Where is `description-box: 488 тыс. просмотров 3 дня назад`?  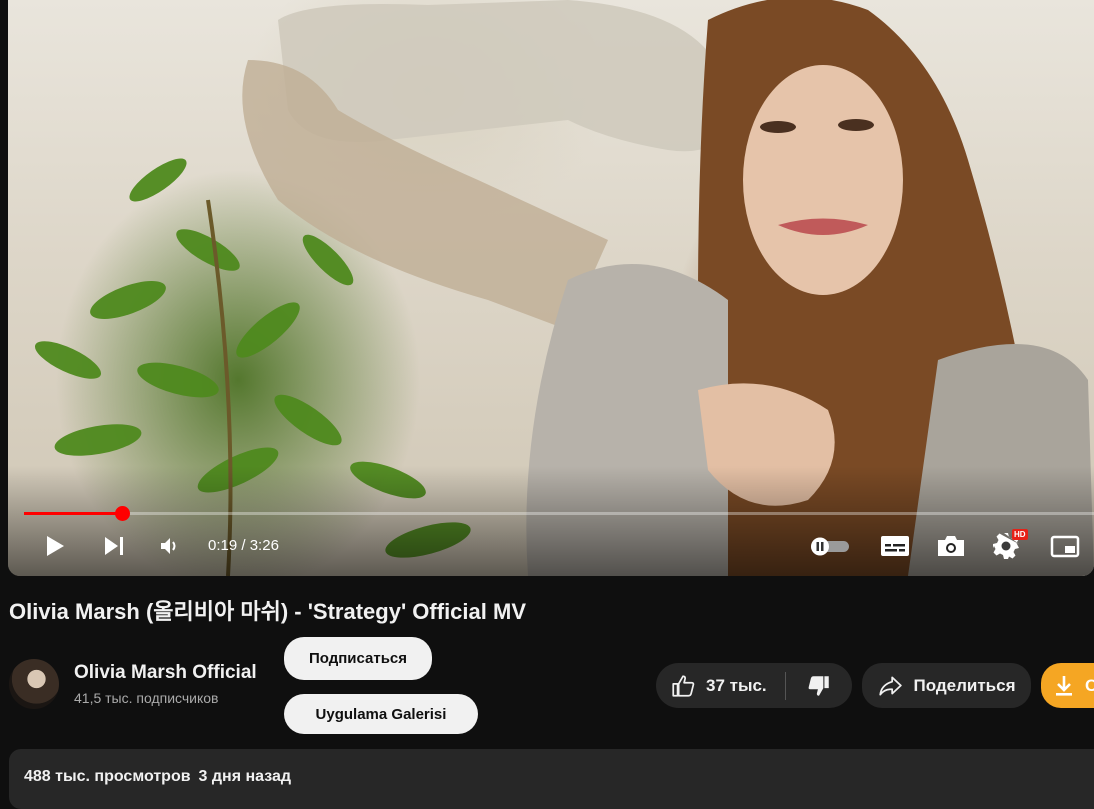 description-box: 488 тыс. просмотров 3 дня назад is located at coordinates (551, 779).